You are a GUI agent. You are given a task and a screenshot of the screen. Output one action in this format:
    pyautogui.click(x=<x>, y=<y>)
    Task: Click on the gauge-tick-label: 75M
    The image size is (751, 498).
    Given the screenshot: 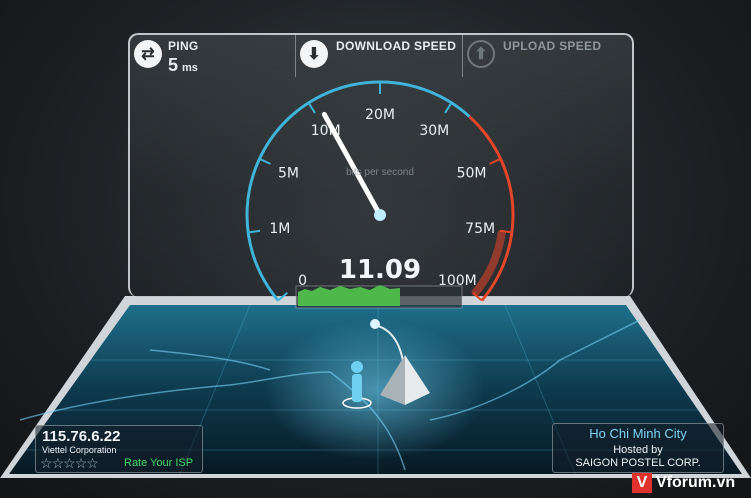 What is the action you would take?
    pyautogui.click(x=480, y=229)
    